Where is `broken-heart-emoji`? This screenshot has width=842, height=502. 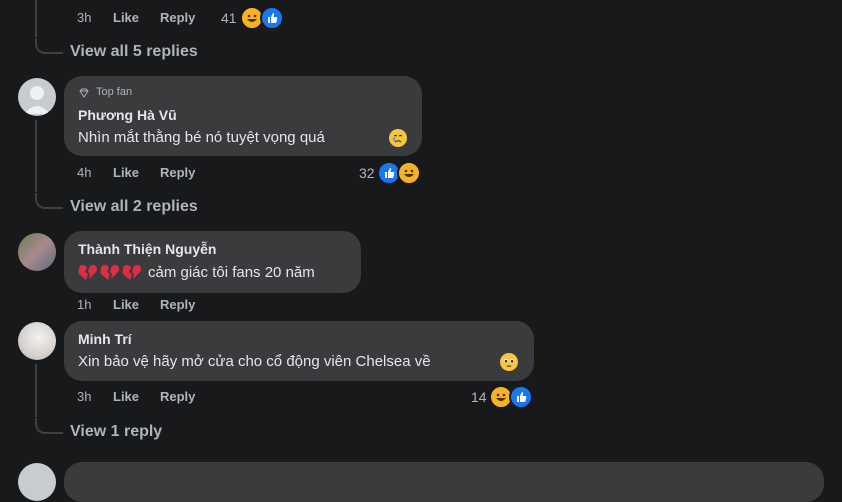
broken-heart-emoji is located at coordinates (111, 273).